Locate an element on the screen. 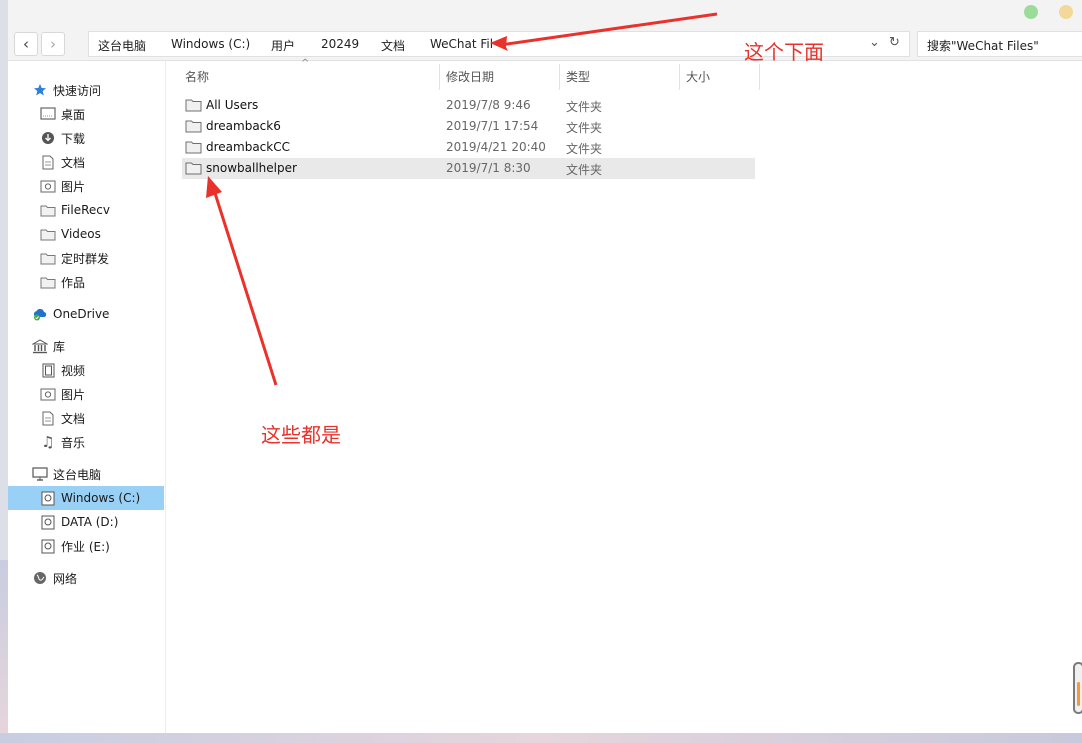 Image resolution: width=1082 pixels, height=743 pixels. annotation-arrow-bottom-head is located at coordinates (214, 187).